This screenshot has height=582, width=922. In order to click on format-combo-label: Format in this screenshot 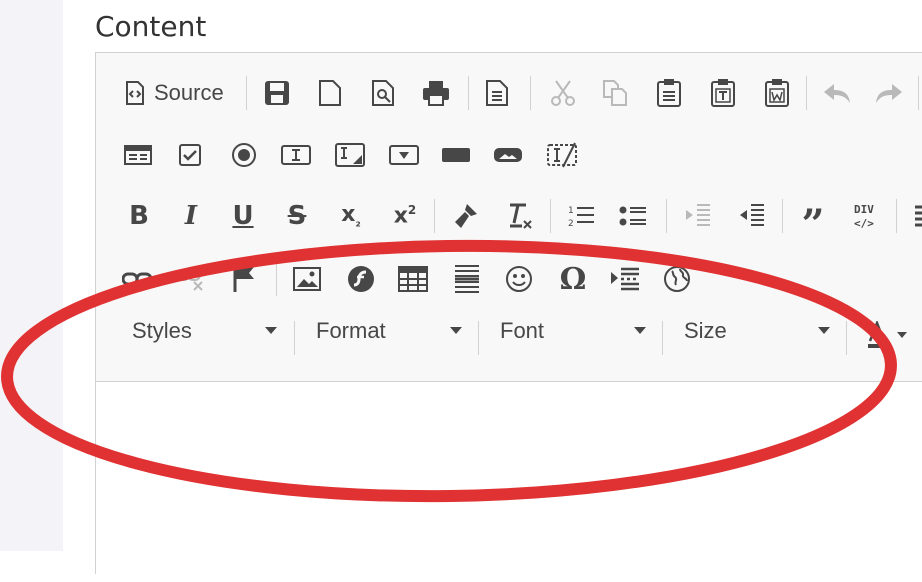, I will do `click(351, 330)`.